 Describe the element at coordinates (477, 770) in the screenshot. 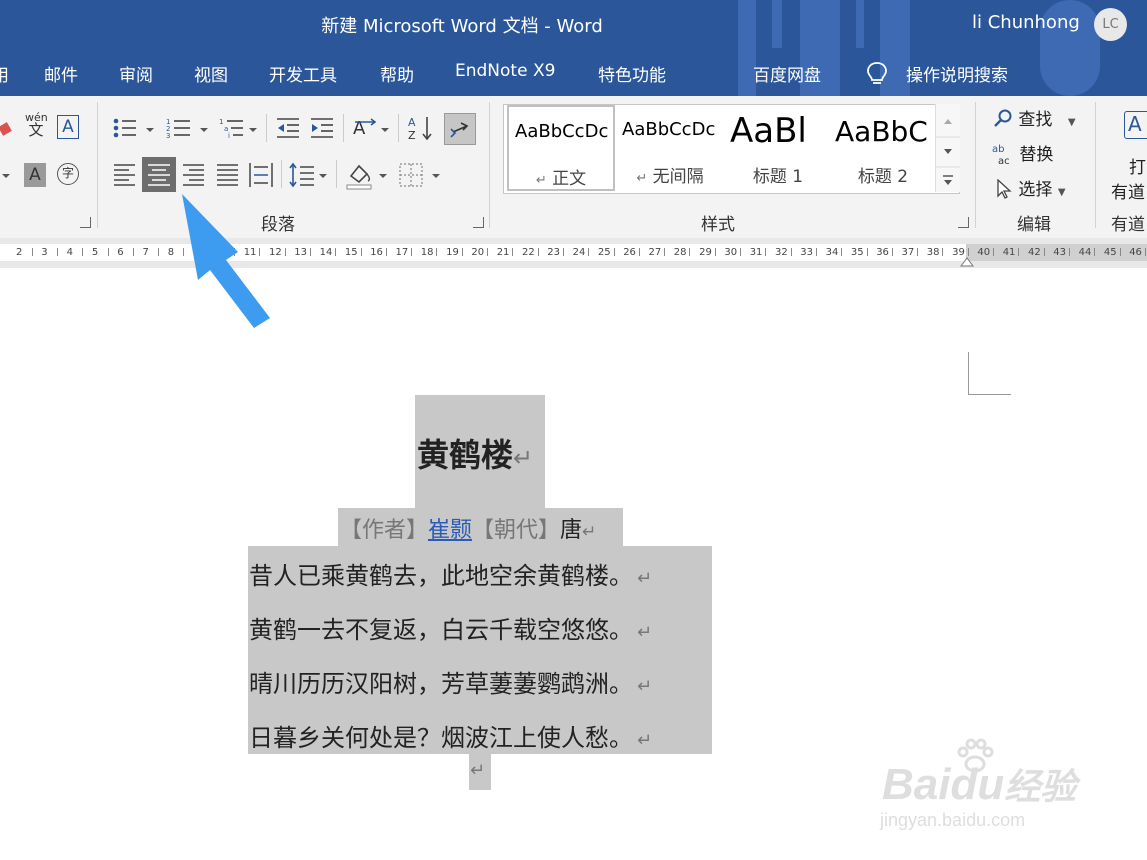

I see `empty-paragraph: ↵` at that location.